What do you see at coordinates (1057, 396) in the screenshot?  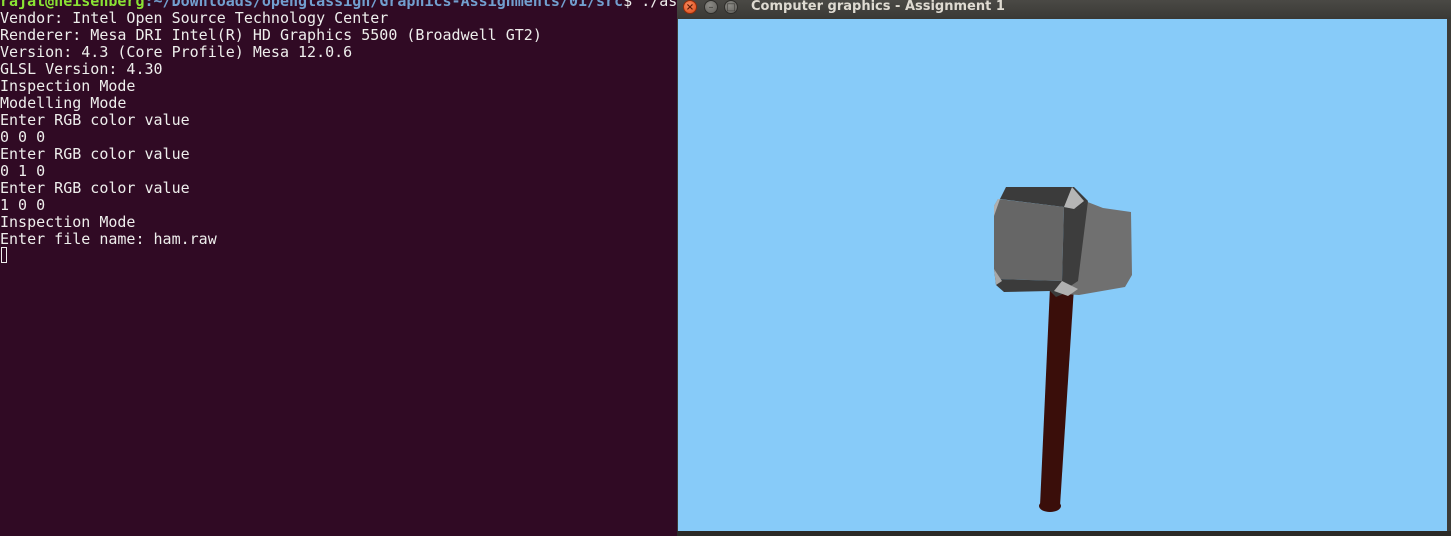 I see `hammer-handle` at bounding box center [1057, 396].